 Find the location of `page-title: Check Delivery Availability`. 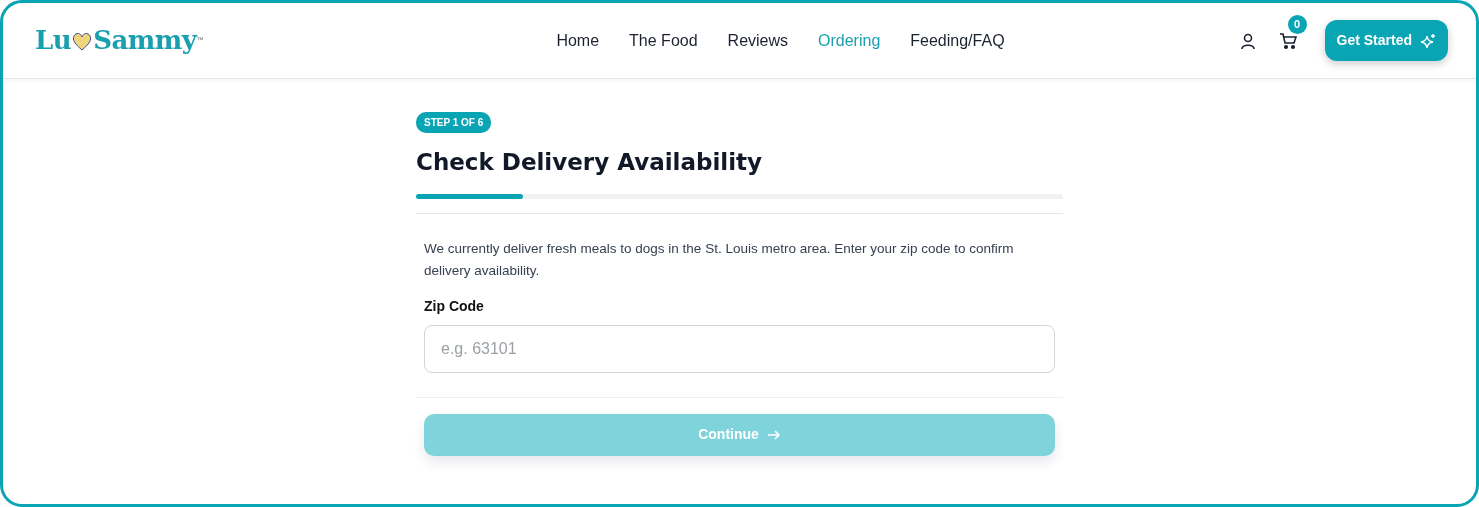

page-title: Check Delivery Availability is located at coordinates (590, 162).